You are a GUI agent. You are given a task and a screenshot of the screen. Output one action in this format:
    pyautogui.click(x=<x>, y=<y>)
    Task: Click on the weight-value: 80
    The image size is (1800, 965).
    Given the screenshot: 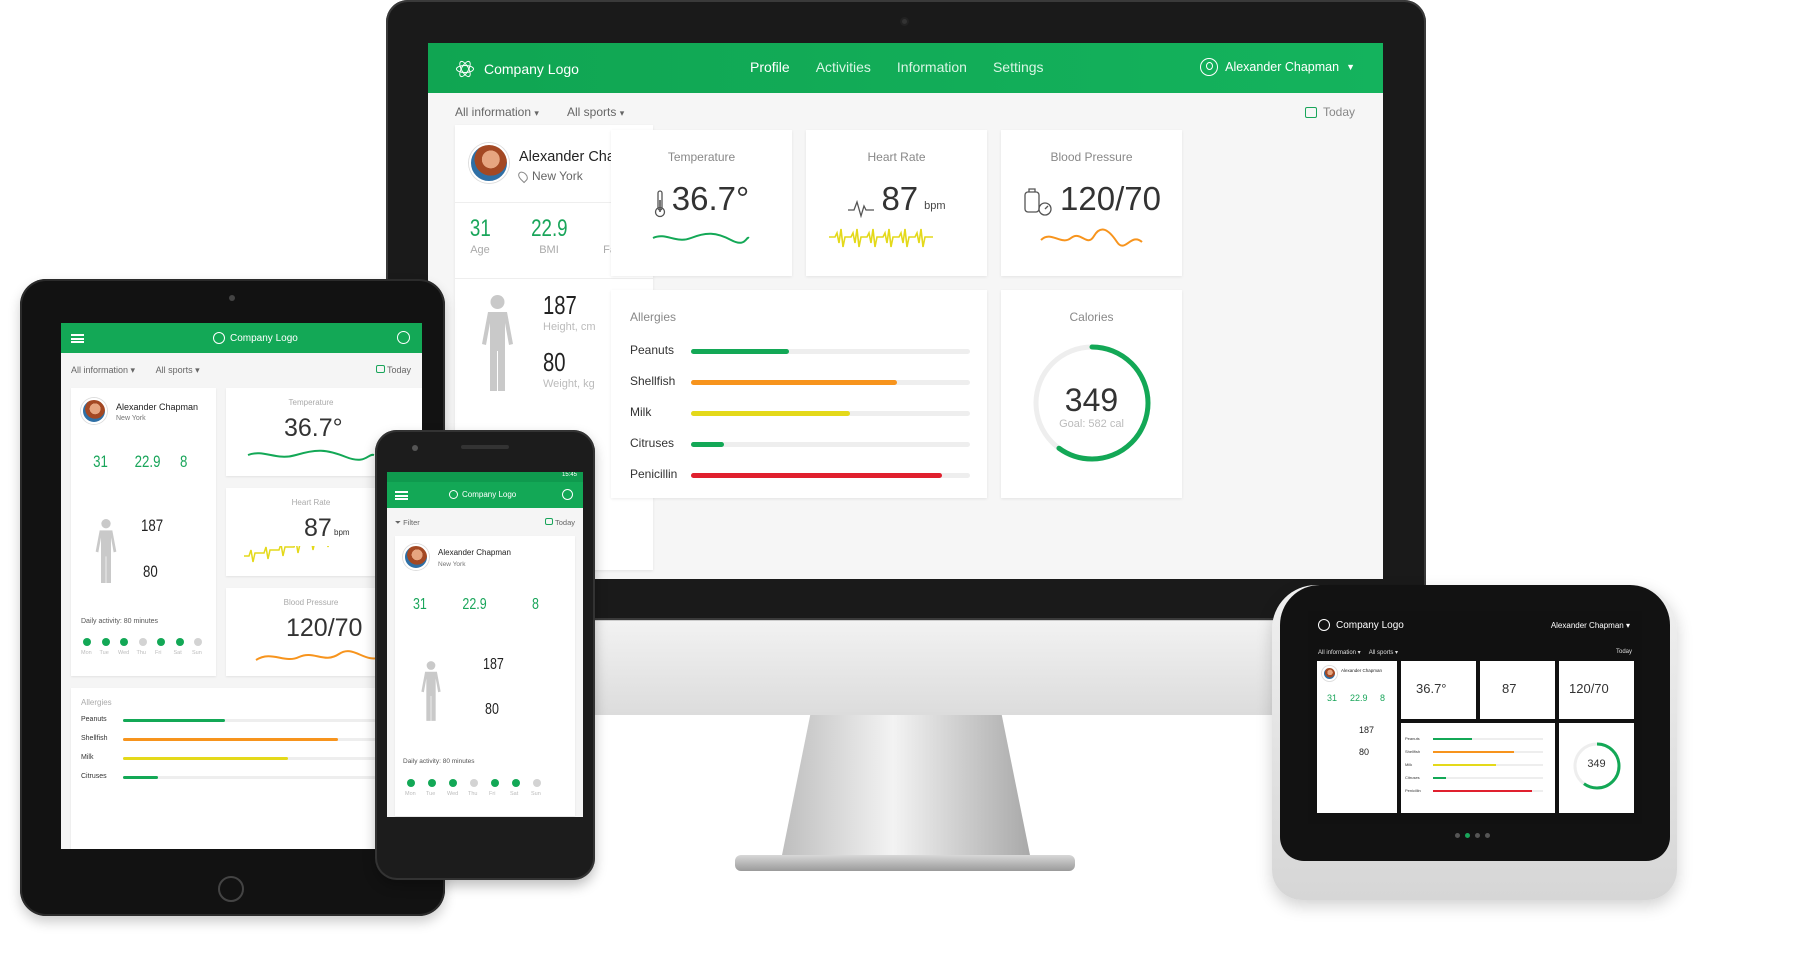 What is the action you would take?
    pyautogui.click(x=1364, y=752)
    